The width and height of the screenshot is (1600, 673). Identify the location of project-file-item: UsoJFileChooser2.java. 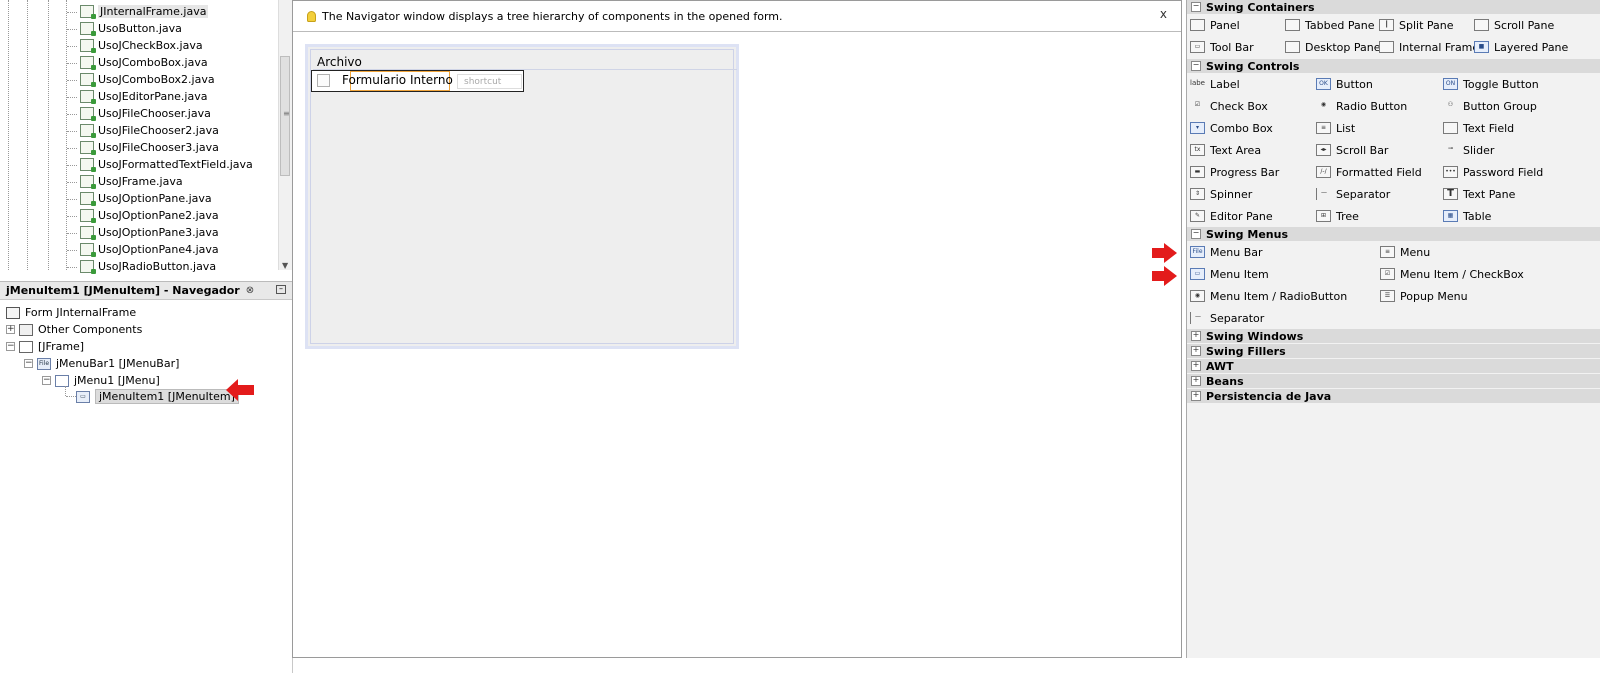
(149, 130).